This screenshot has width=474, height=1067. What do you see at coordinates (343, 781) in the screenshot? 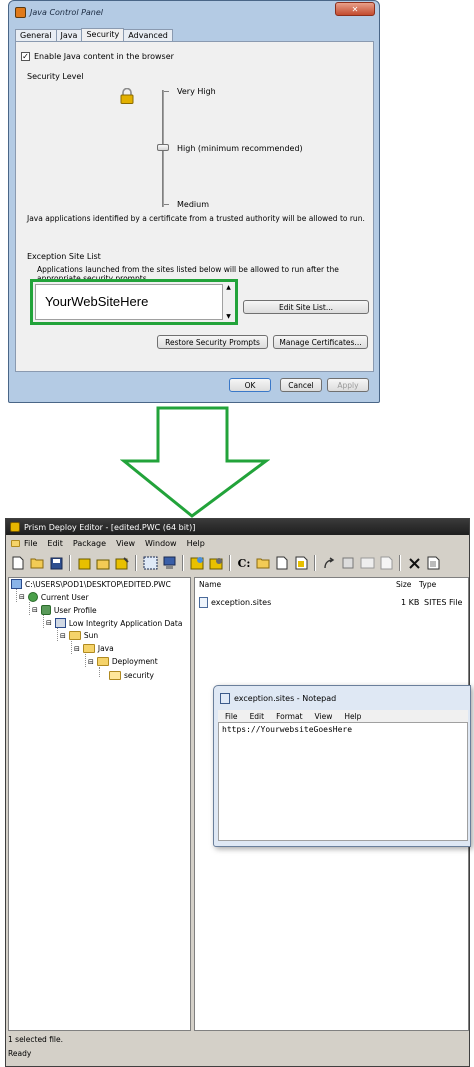
I see `notepad-text-area: https://YourwebsiteGoesHere` at bounding box center [343, 781].